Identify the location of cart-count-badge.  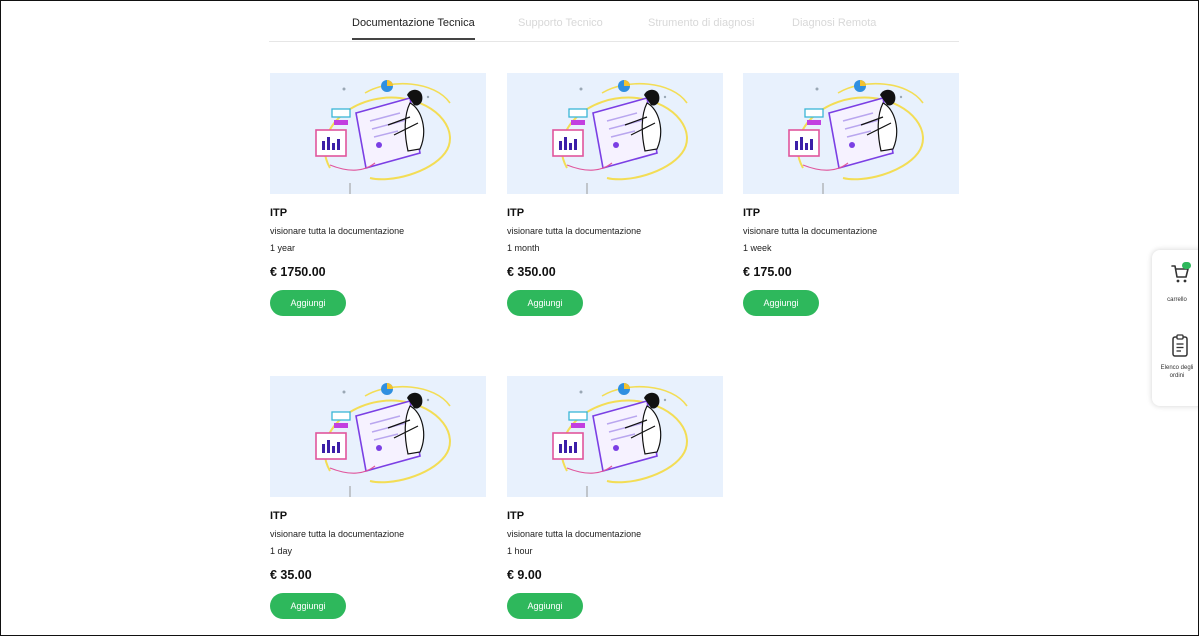
(1186, 265).